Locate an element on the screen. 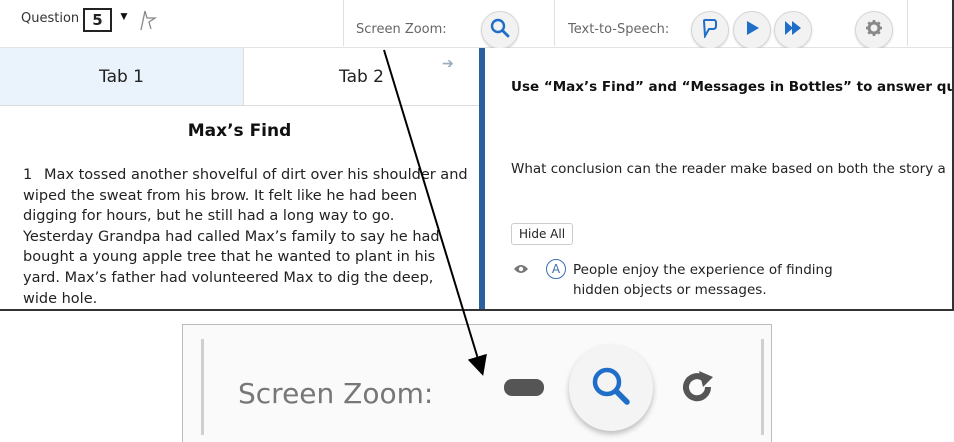 This screenshot has height=442, width=954. tab-label: Tab 1 is located at coordinates (121, 76).